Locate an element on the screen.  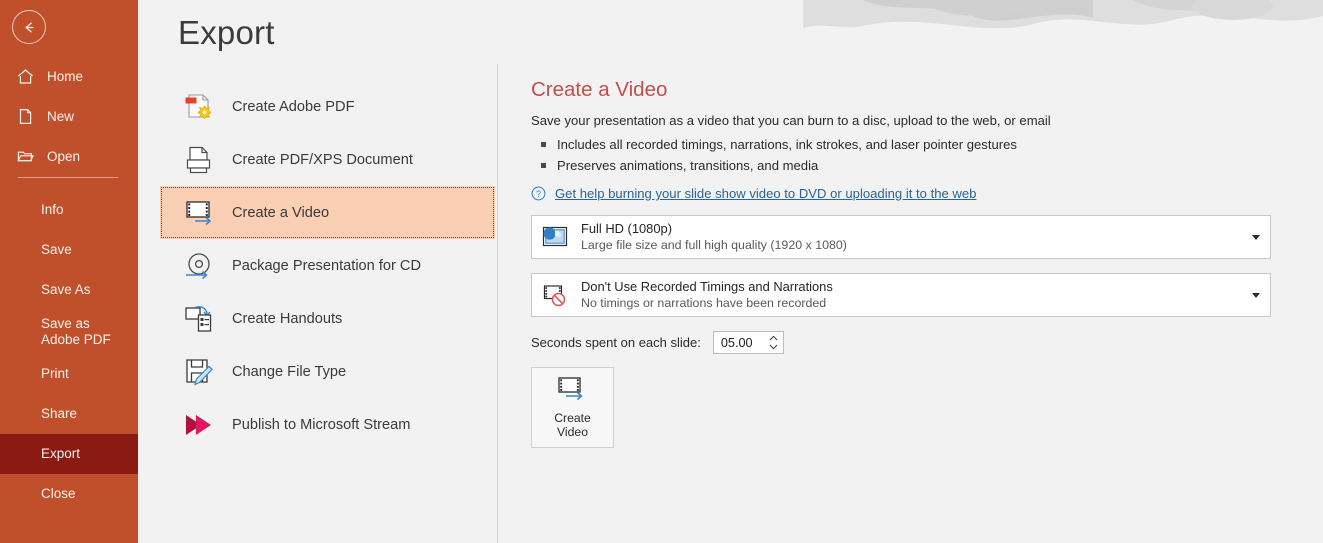
backdrop-graphic is located at coordinates (1063, 14).